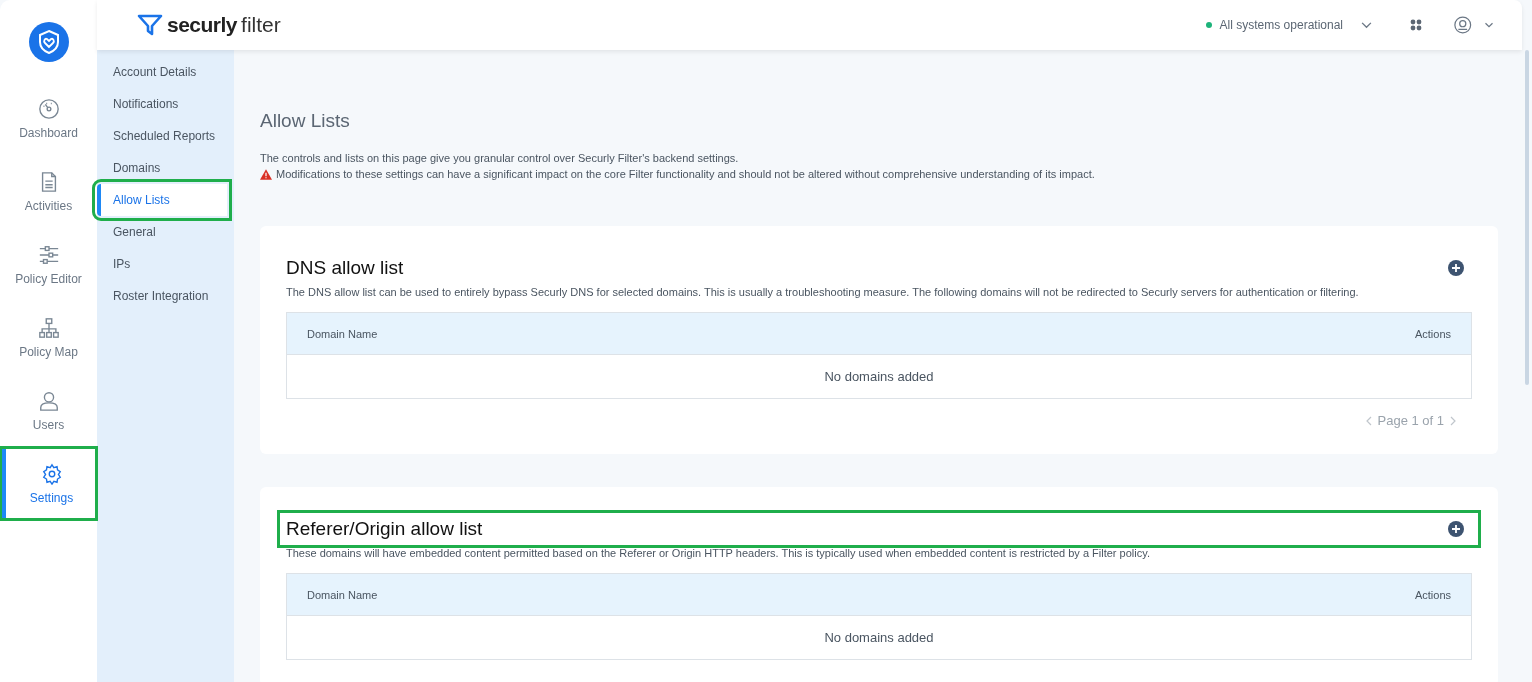 This screenshot has width=1532, height=682. What do you see at coordinates (261, 25) in the screenshot?
I see `brand-product: filter` at bounding box center [261, 25].